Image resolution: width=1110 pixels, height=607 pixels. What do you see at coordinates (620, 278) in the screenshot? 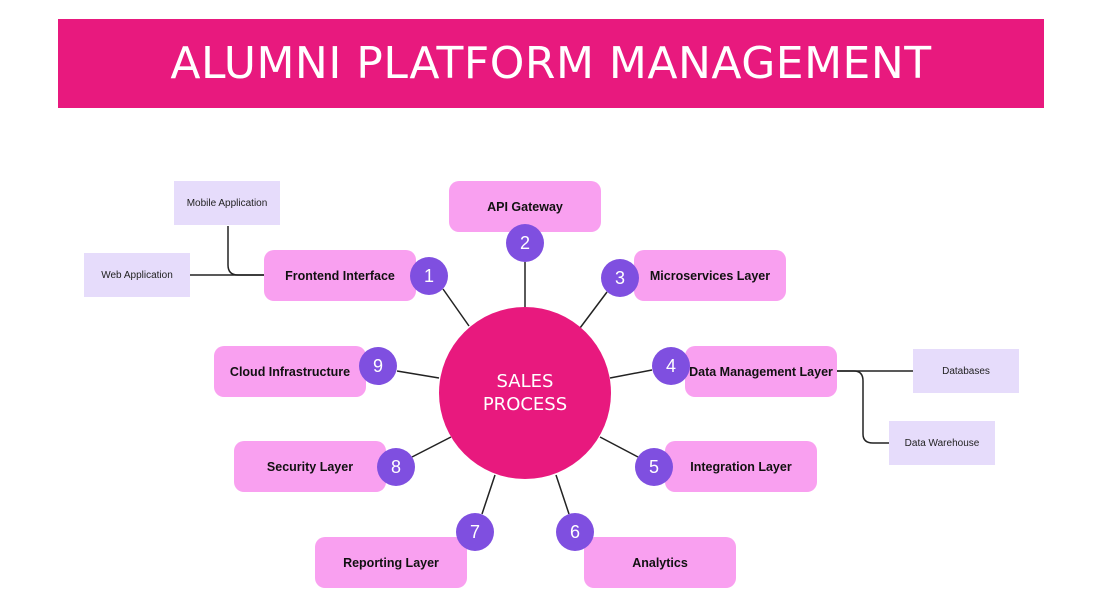
I see `node-number-3: 3` at bounding box center [620, 278].